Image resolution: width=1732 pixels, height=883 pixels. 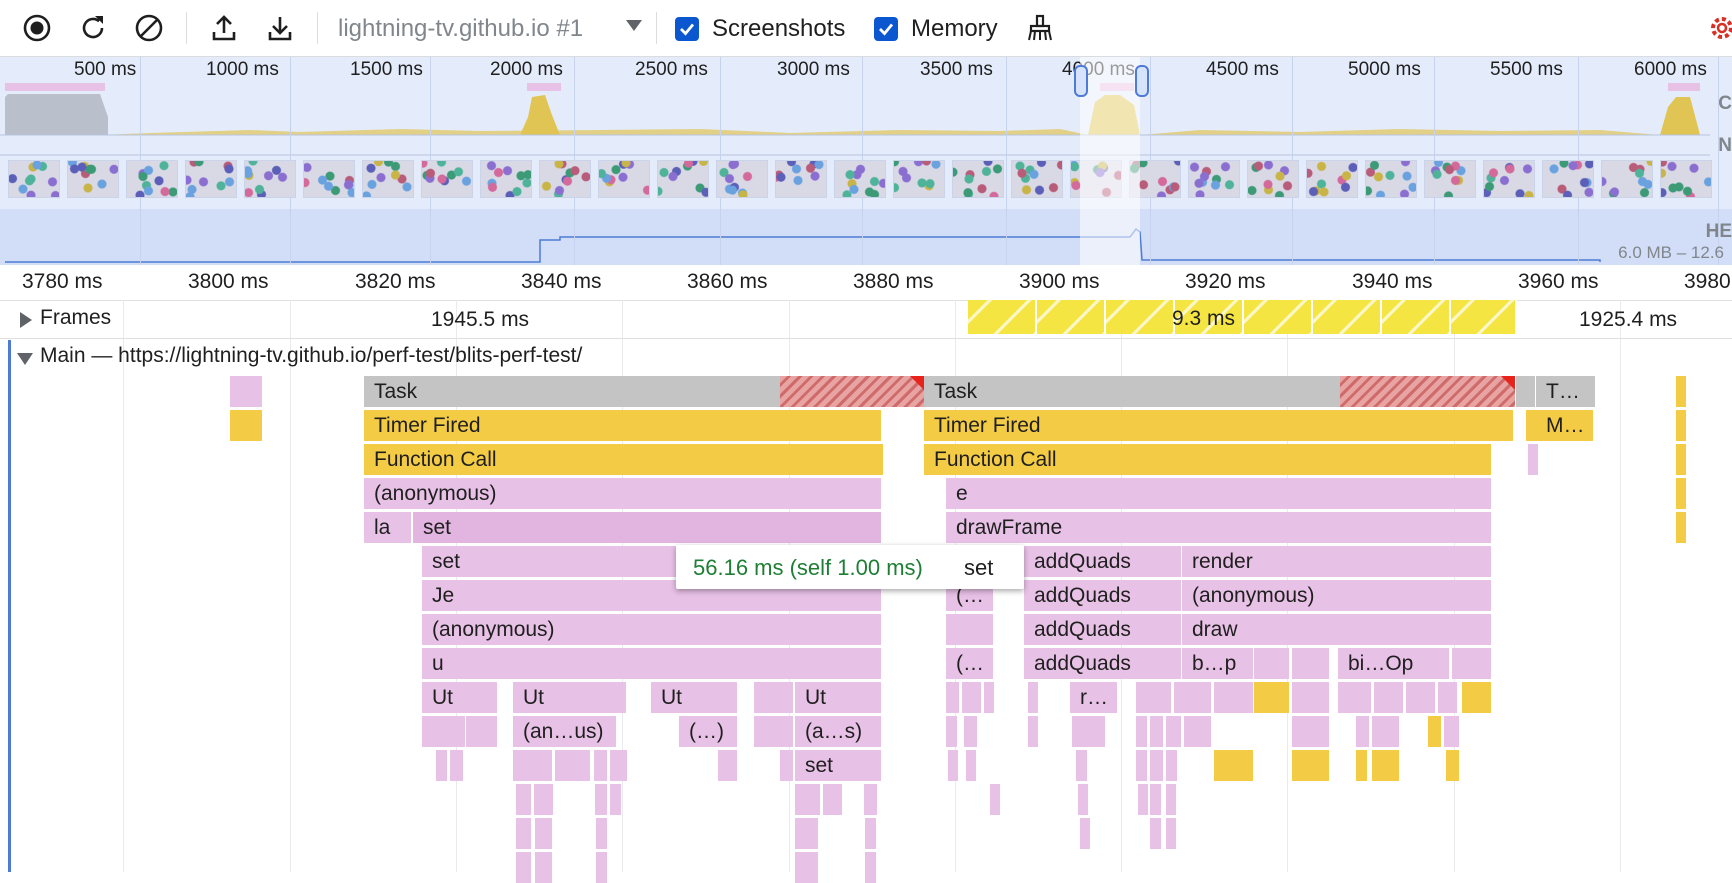 I want to click on clear-button, so click(x=149, y=28).